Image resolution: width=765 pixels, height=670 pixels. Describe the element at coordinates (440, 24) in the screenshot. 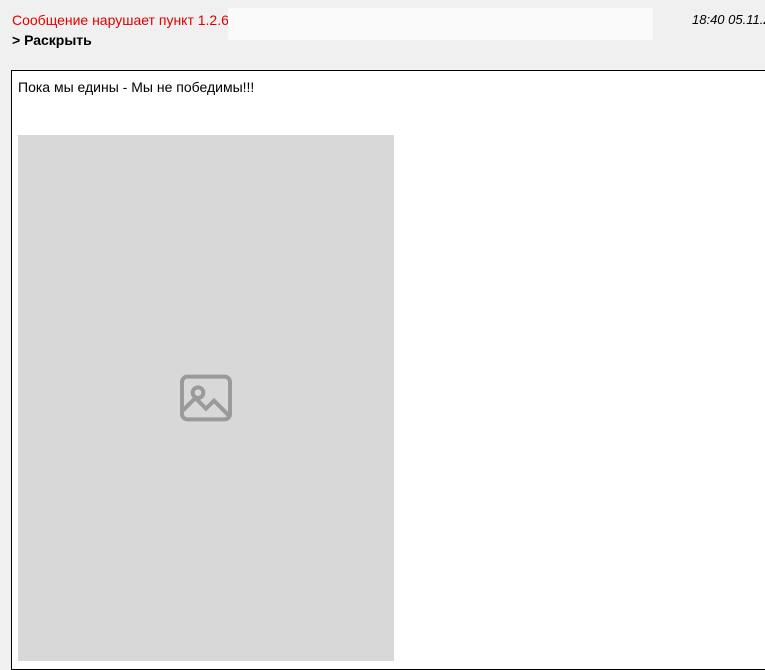

I see `redacted-area` at that location.